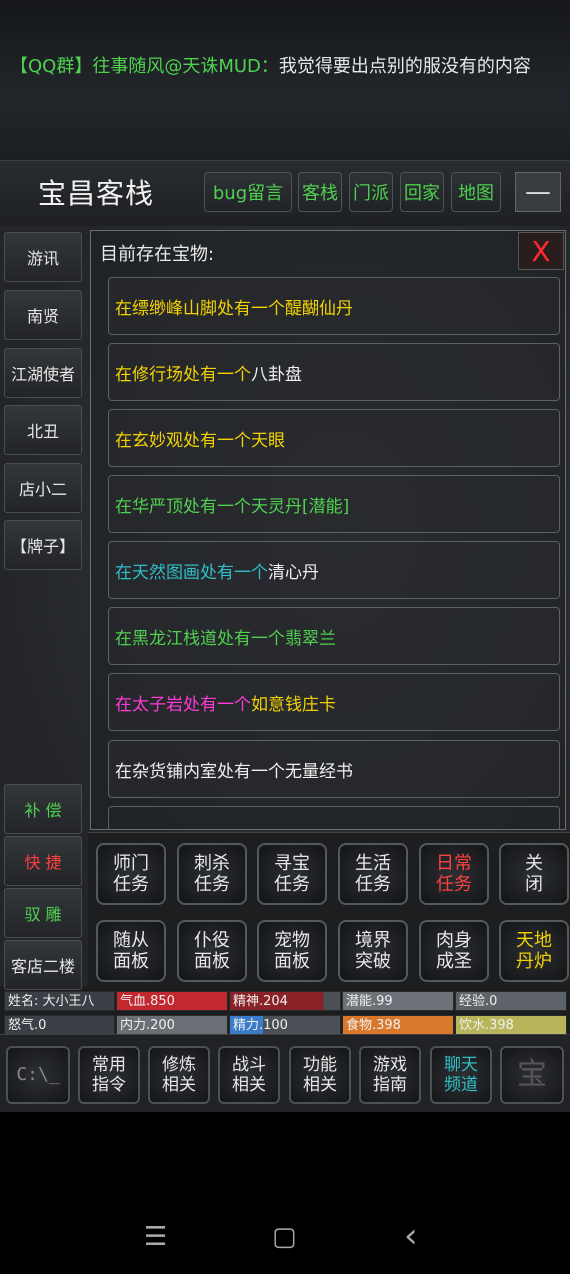  Describe the element at coordinates (334, 504) in the screenshot. I see `treasure-list-item: 在华严顶处有一个 天灵丹[潜能]` at that location.